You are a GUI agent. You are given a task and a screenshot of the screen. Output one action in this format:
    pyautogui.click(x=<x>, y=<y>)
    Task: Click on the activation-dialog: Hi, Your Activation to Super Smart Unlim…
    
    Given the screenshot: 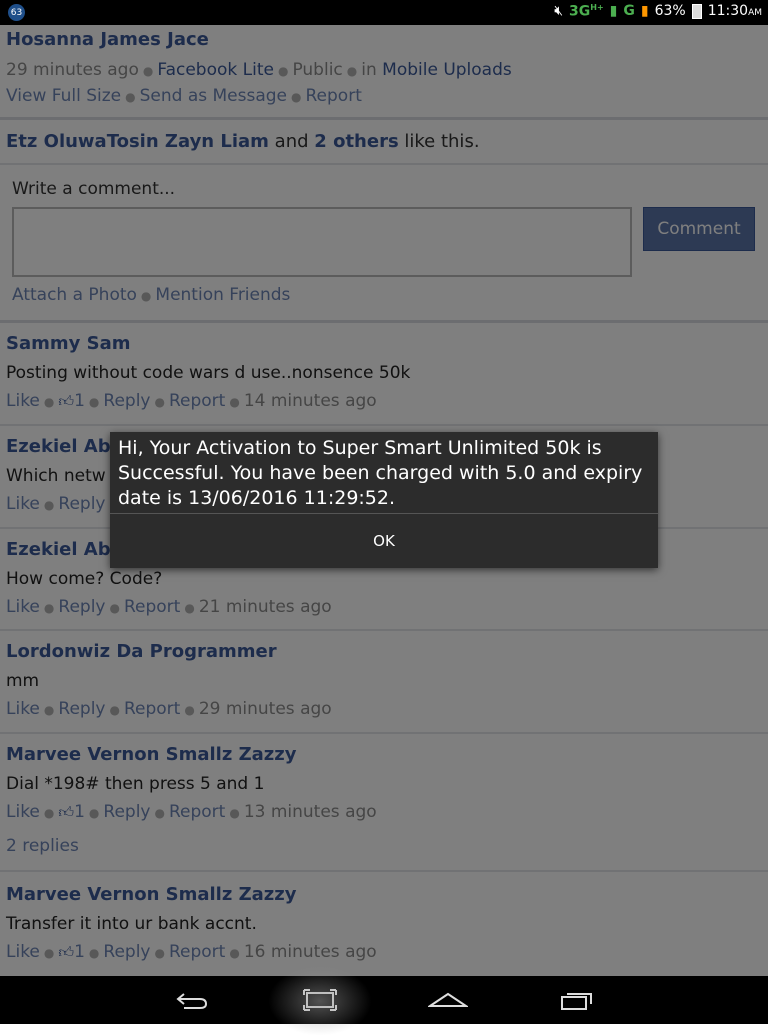 What is the action you would take?
    pyautogui.click(x=384, y=500)
    